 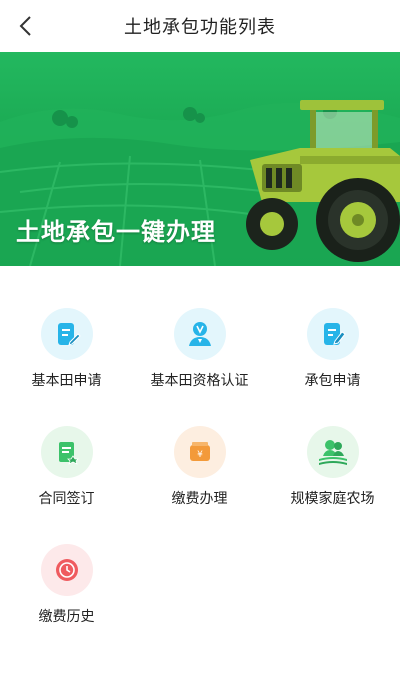 I want to click on page-title: 土地承包功能列表, so click(x=200, y=27).